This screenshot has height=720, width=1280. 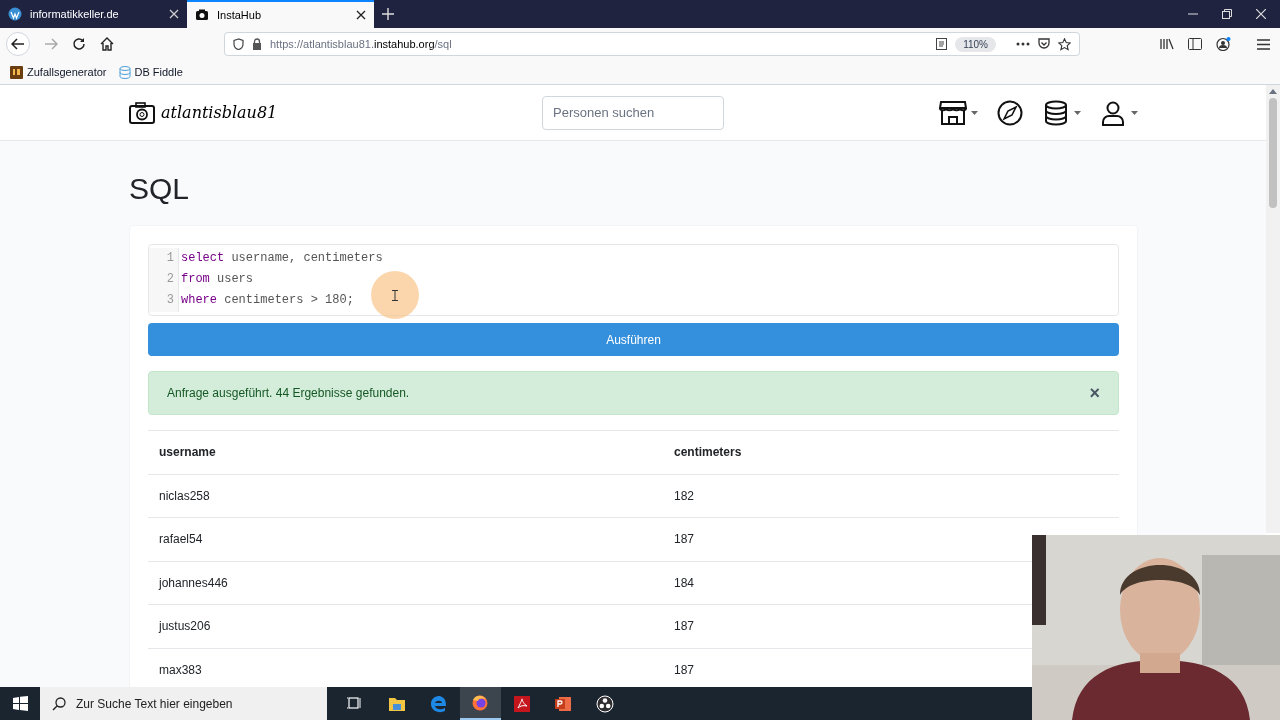 I want to click on shop-menu, so click(x=958, y=112).